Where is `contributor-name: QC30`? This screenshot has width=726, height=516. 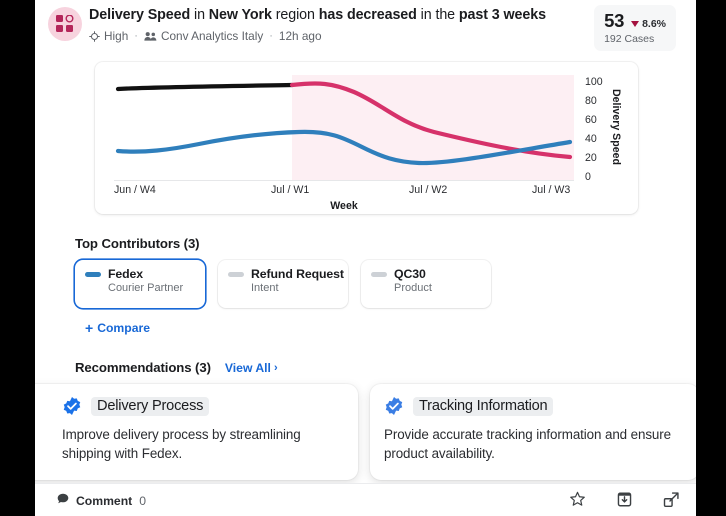
contributor-name: QC30 is located at coordinates (410, 274).